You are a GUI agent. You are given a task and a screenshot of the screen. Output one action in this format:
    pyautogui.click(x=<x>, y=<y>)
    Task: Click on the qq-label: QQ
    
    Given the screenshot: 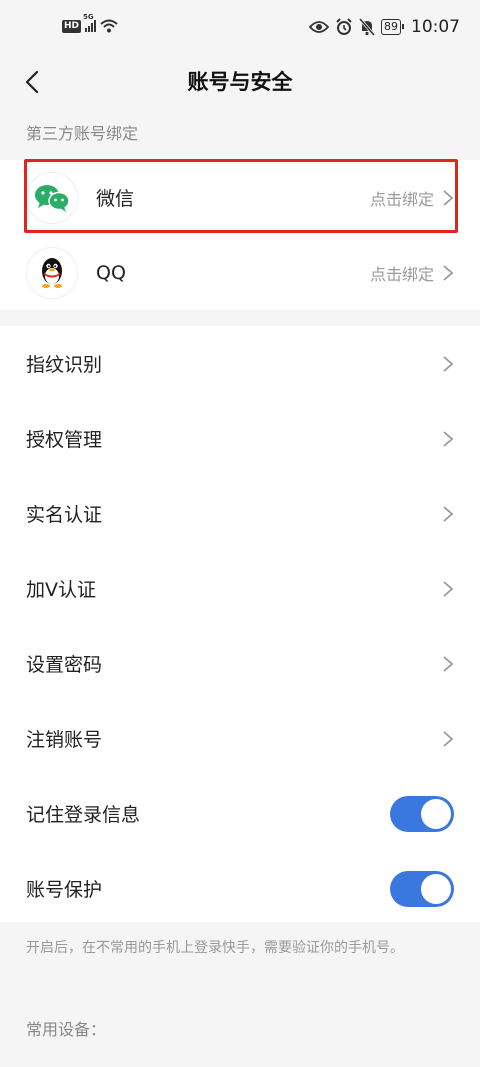 What is the action you would take?
    pyautogui.click(x=111, y=272)
    